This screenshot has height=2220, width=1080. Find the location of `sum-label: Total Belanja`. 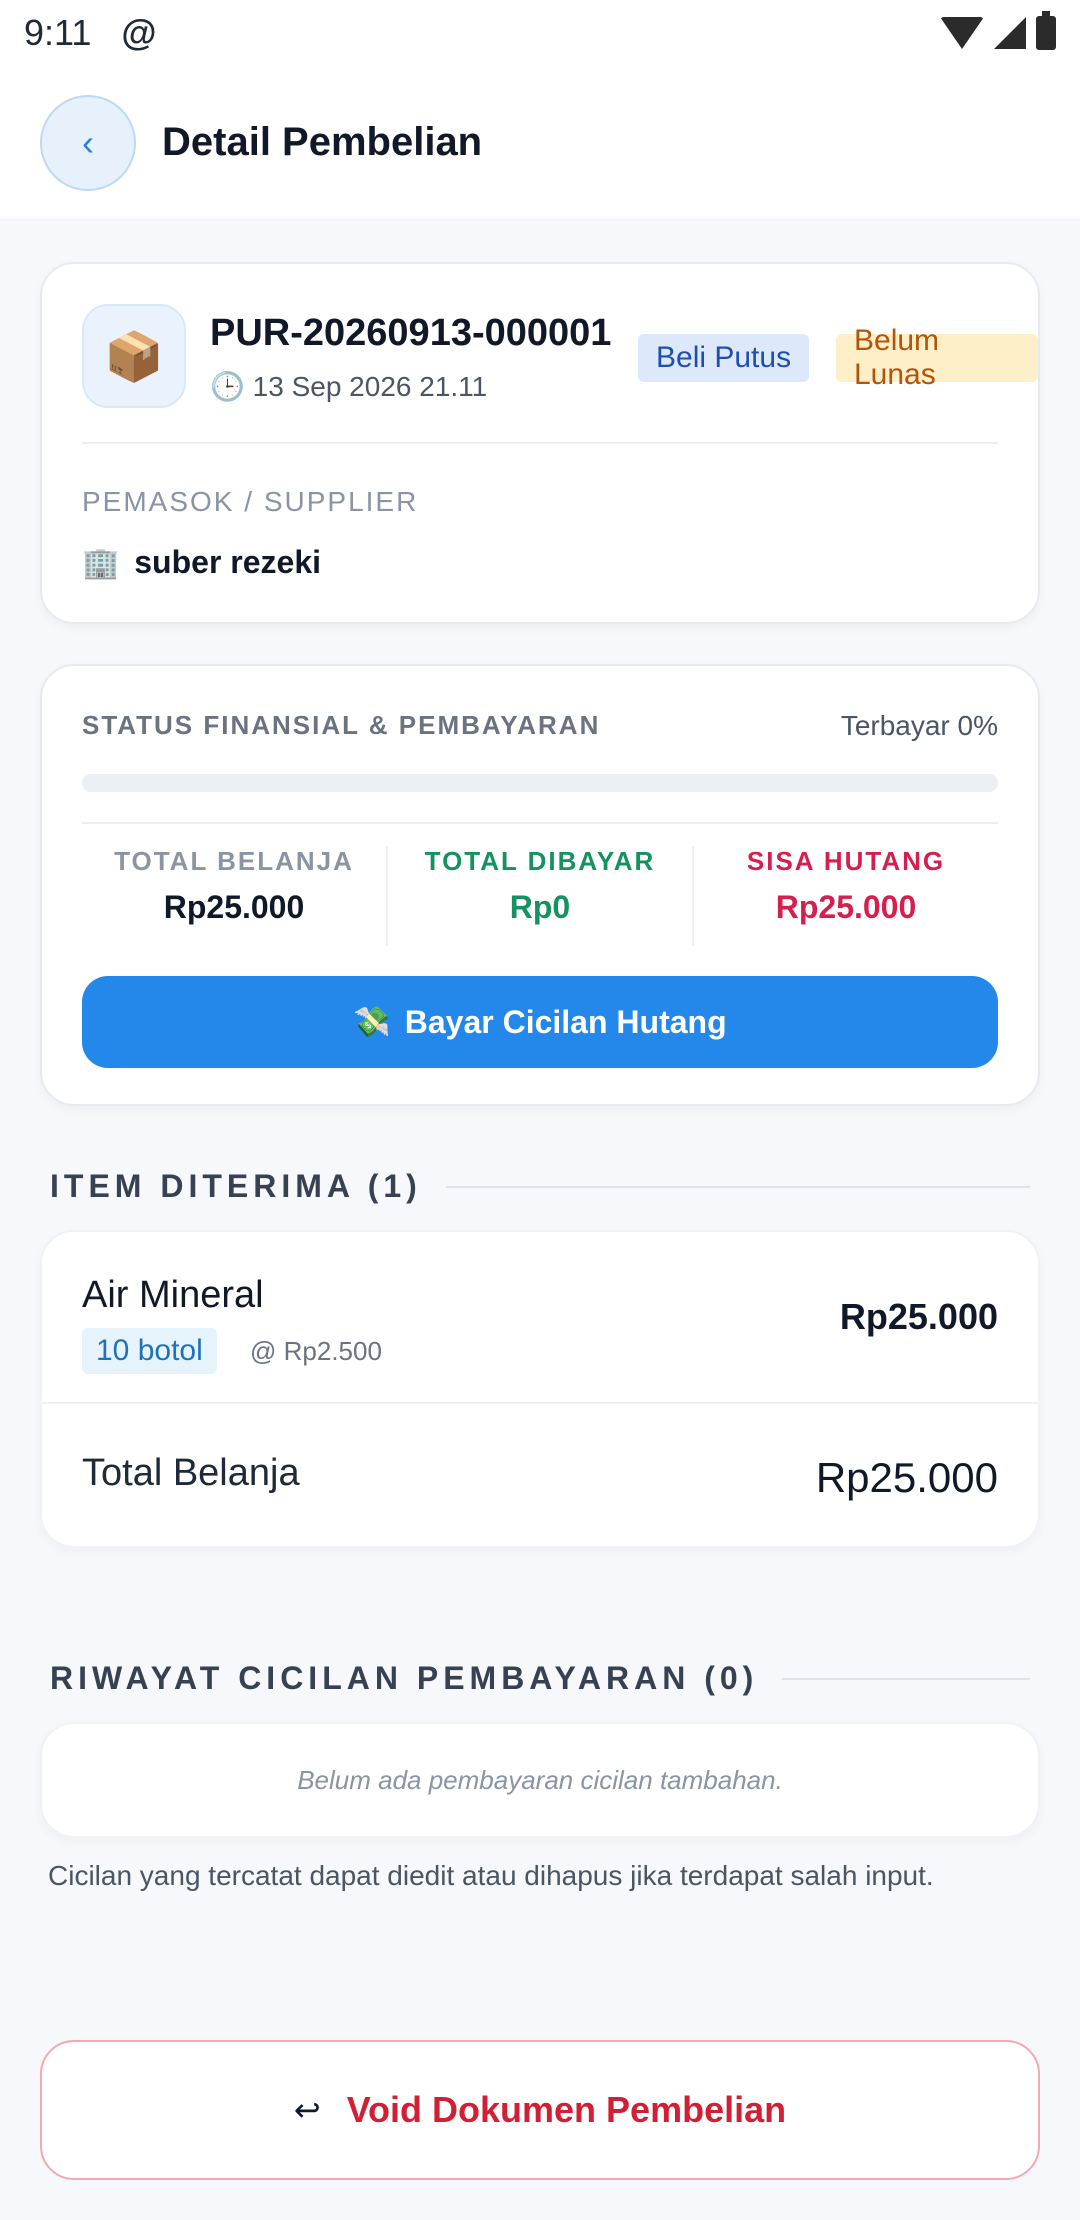

sum-label: Total Belanja is located at coordinates (191, 1473).